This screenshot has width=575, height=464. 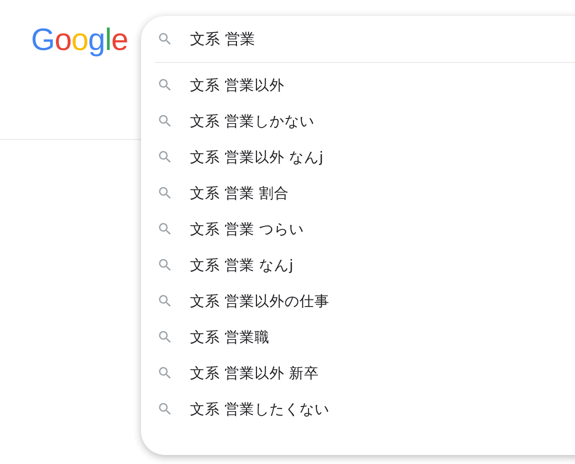 What do you see at coordinates (247, 229) in the screenshot?
I see `suggestion-item: 文系 営業 つらい` at bounding box center [247, 229].